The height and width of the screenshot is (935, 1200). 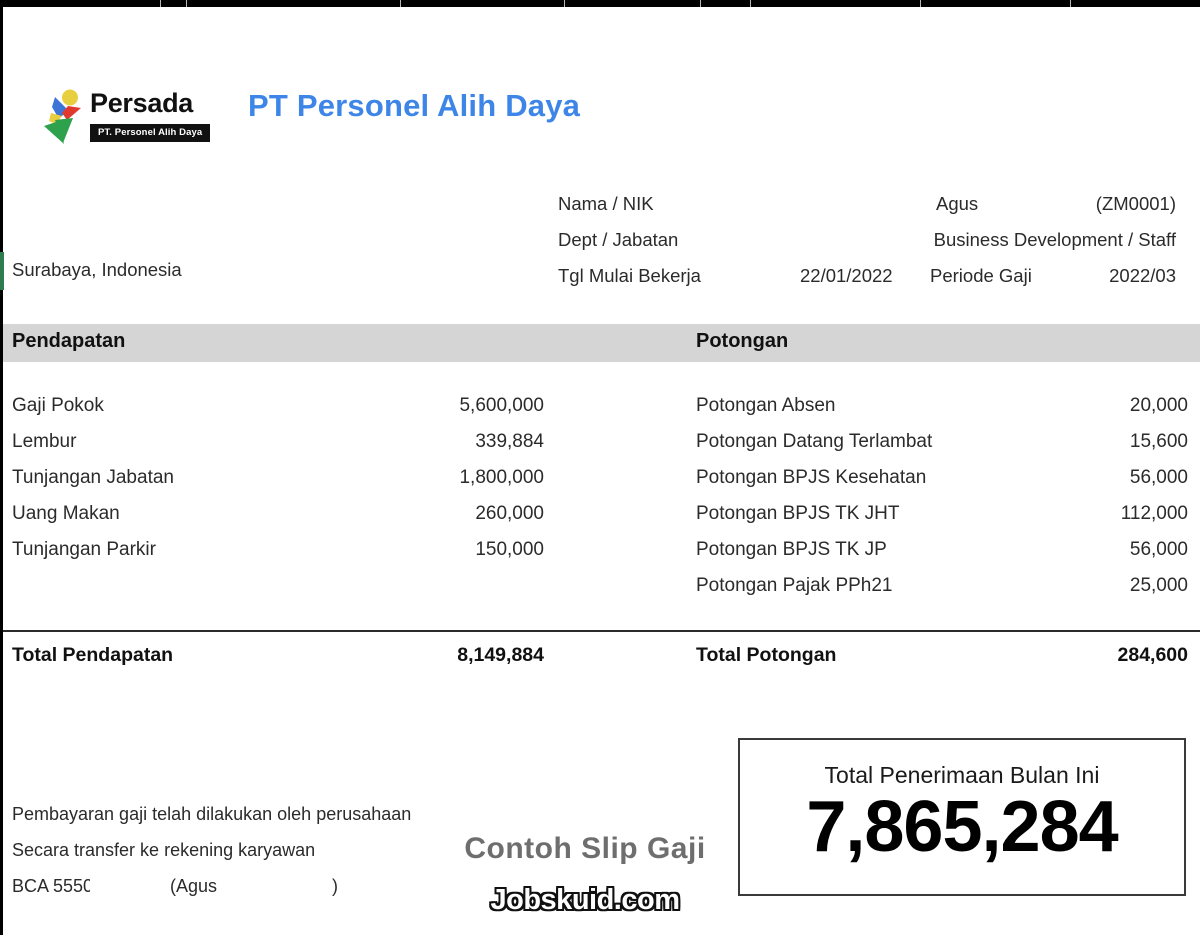 I want to click on info-label-periode-gaji: Periode Gaji, so click(x=981, y=275).